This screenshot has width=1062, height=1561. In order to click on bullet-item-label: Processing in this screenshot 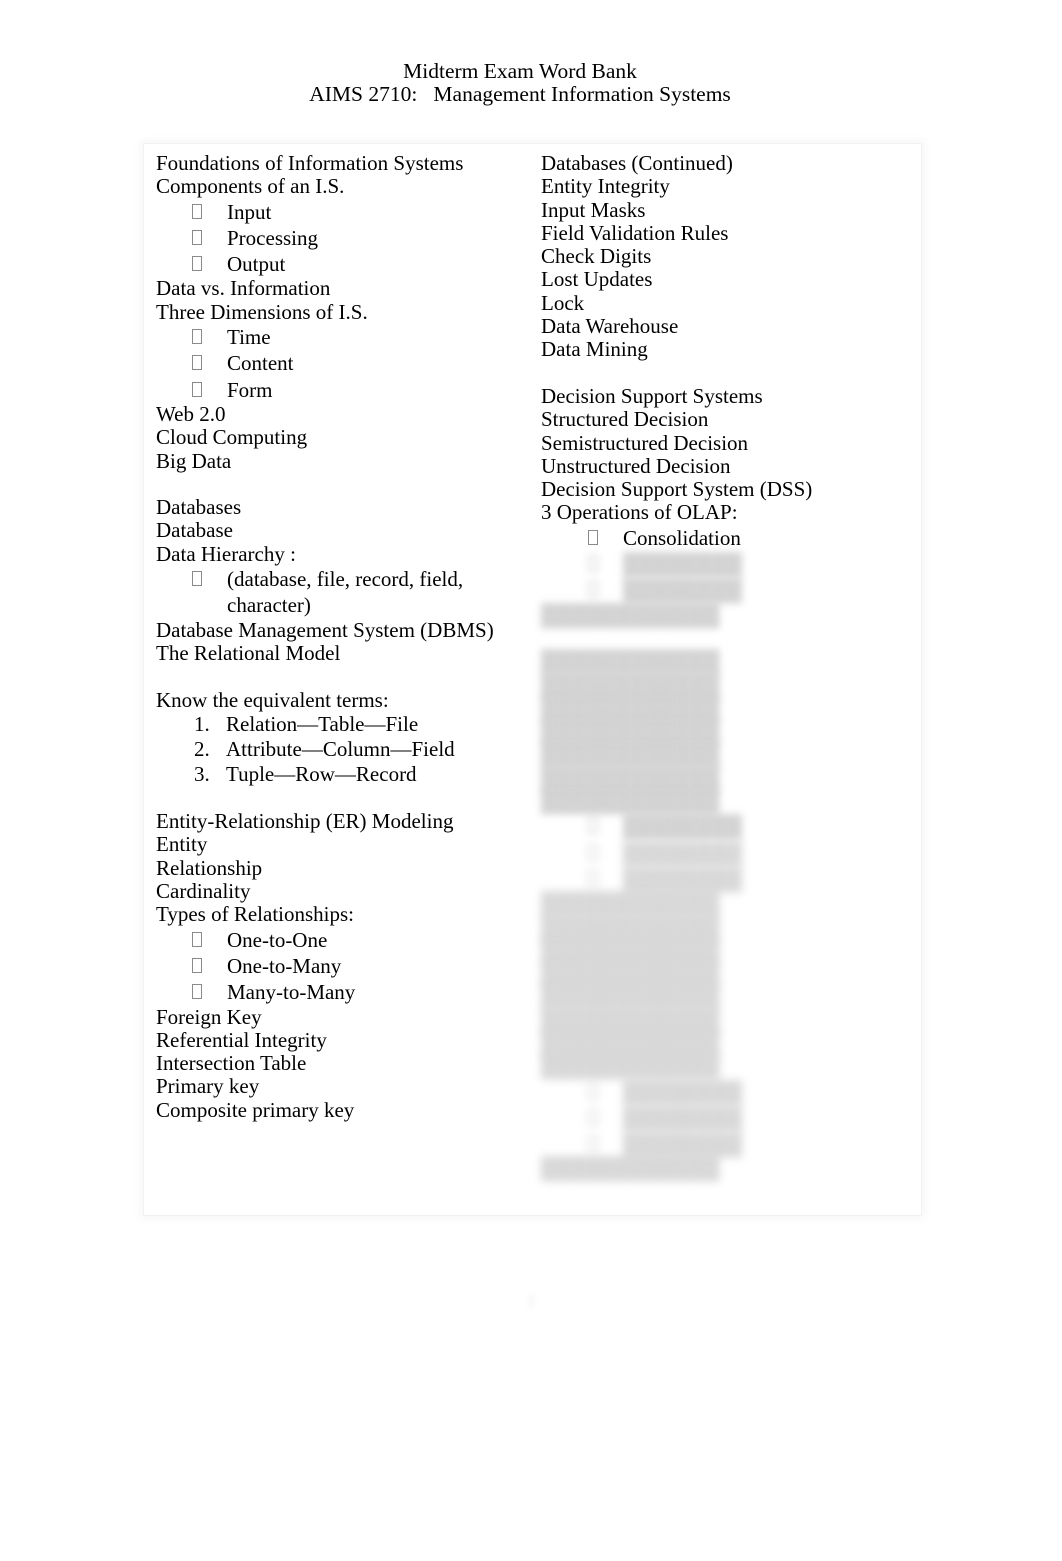, I will do `click(272, 237)`.